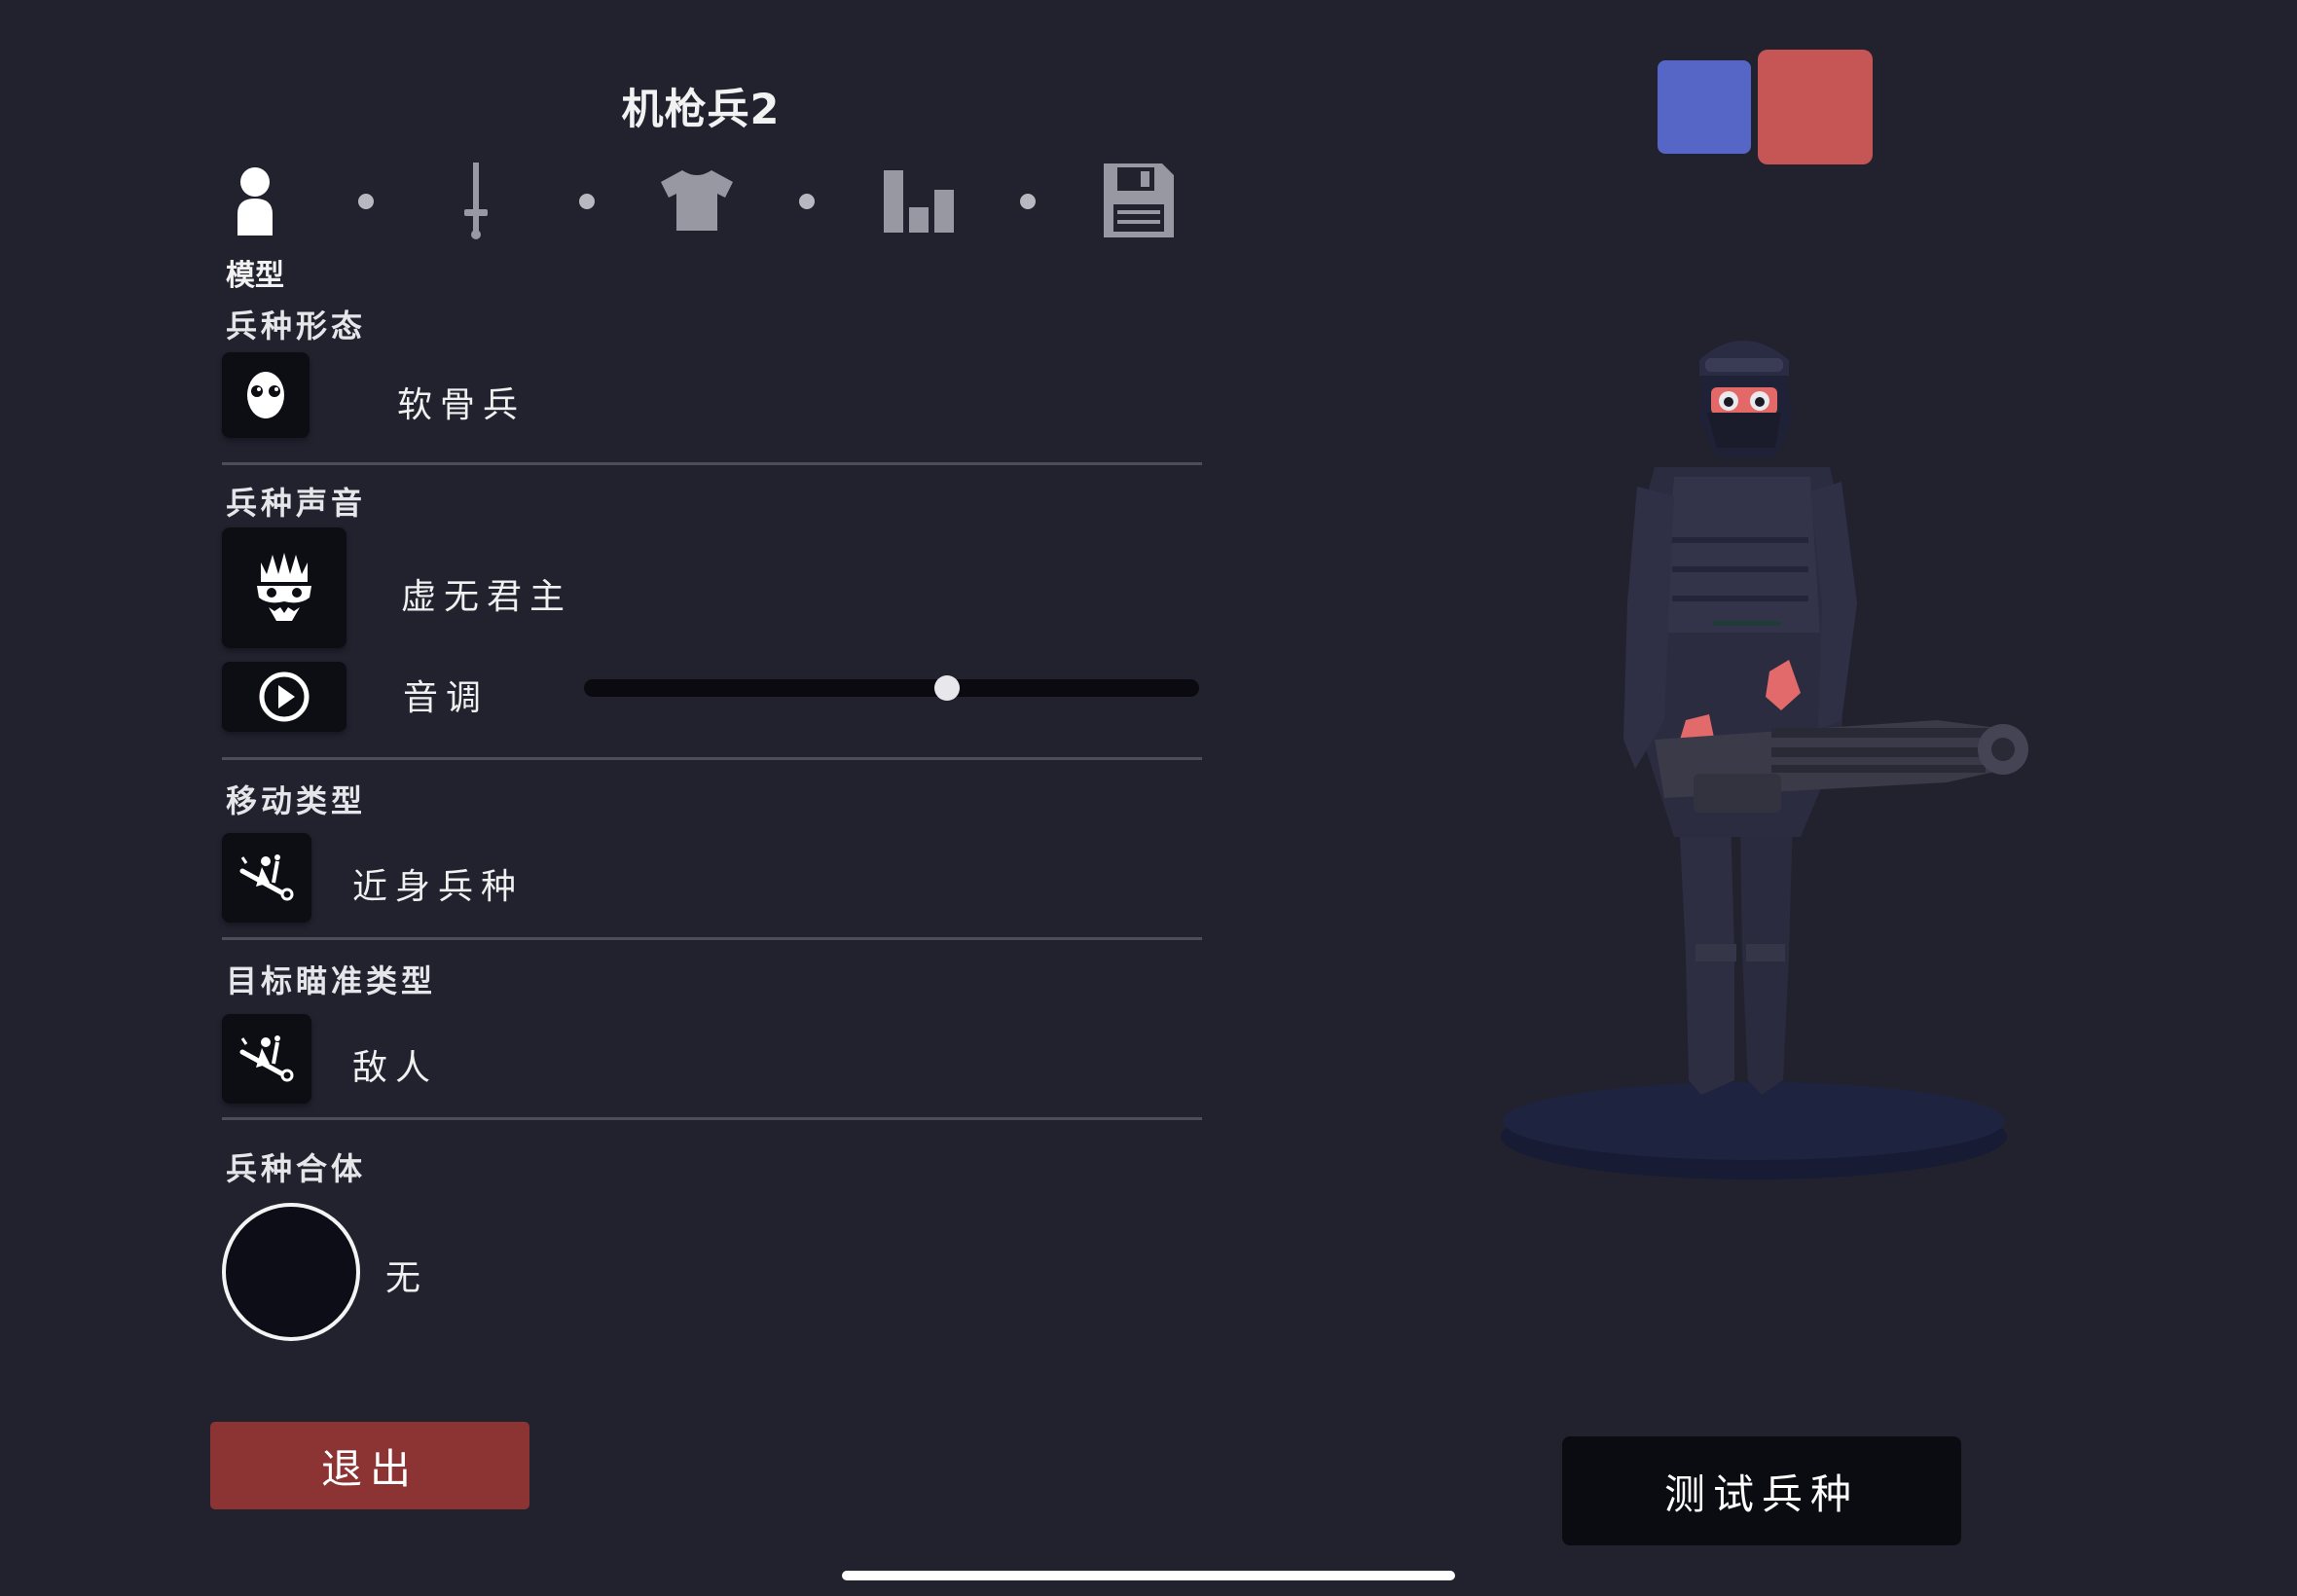 The image size is (2297, 1596). I want to click on section-heading-form: 兵种形态, so click(296, 327).